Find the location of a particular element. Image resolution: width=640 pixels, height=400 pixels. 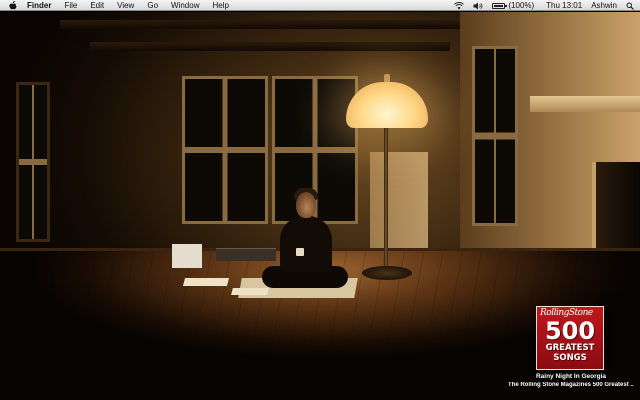

mantel is located at coordinates (585, 104).